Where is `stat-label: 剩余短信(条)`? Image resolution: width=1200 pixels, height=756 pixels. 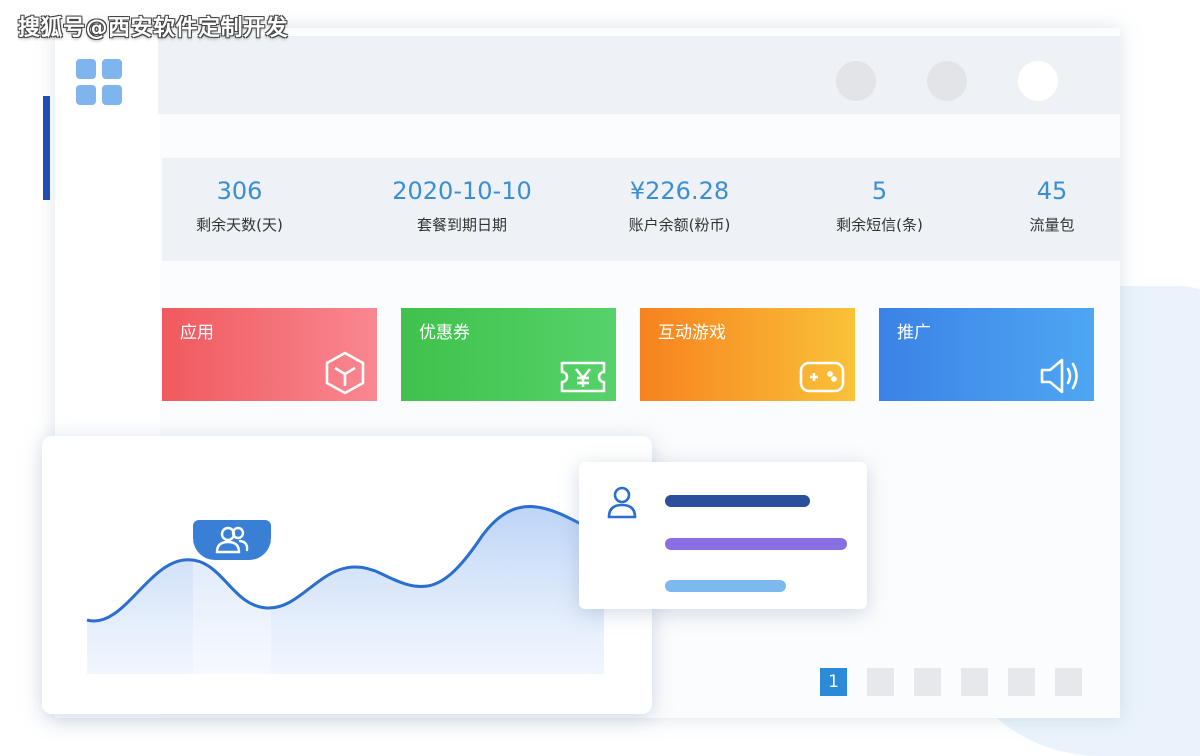 stat-label: 剩余短信(条) is located at coordinates (879, 225).